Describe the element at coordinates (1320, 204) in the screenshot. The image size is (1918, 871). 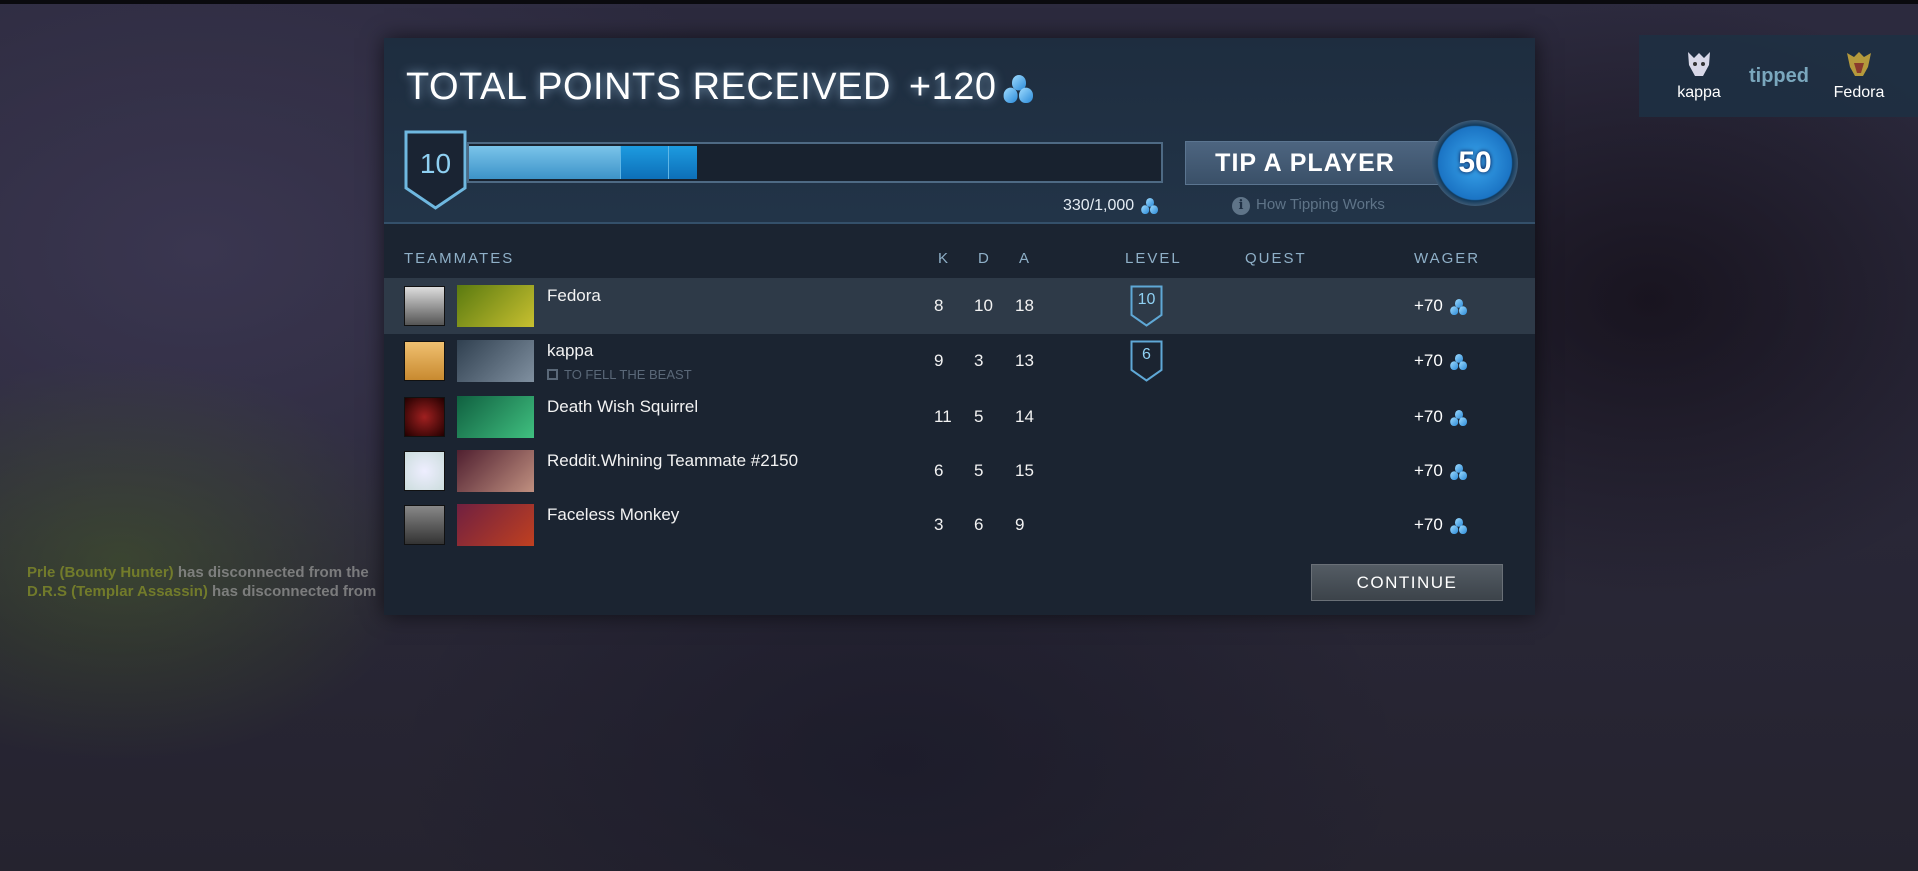
I see `how-tipping-text: How Tipping Works` at that location.